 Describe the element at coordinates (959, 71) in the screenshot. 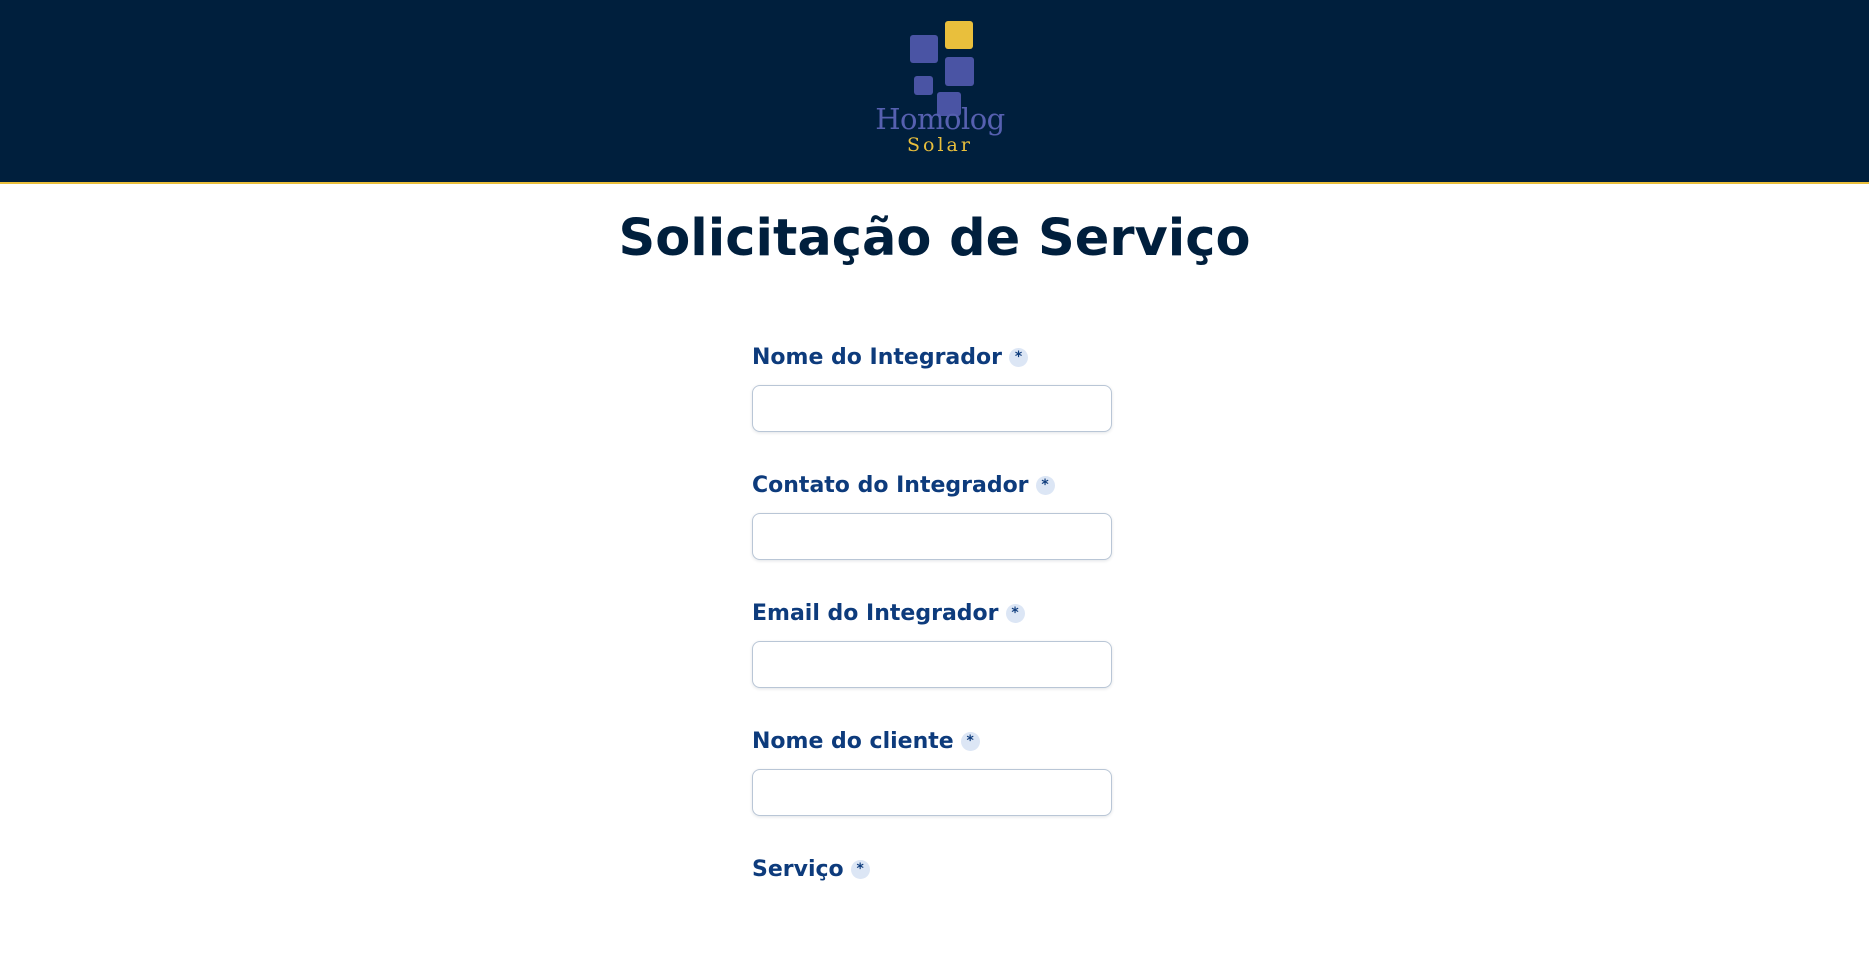

I see `logo-square-medium` at that location.